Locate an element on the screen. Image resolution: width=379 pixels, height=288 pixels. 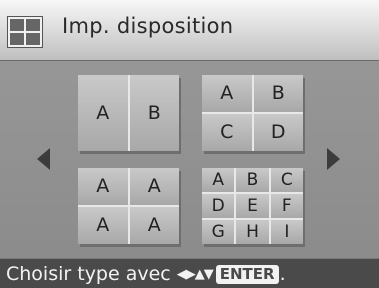
layout-option-nine-up: A B C D E F G H I is located at coordinates (252, 206).